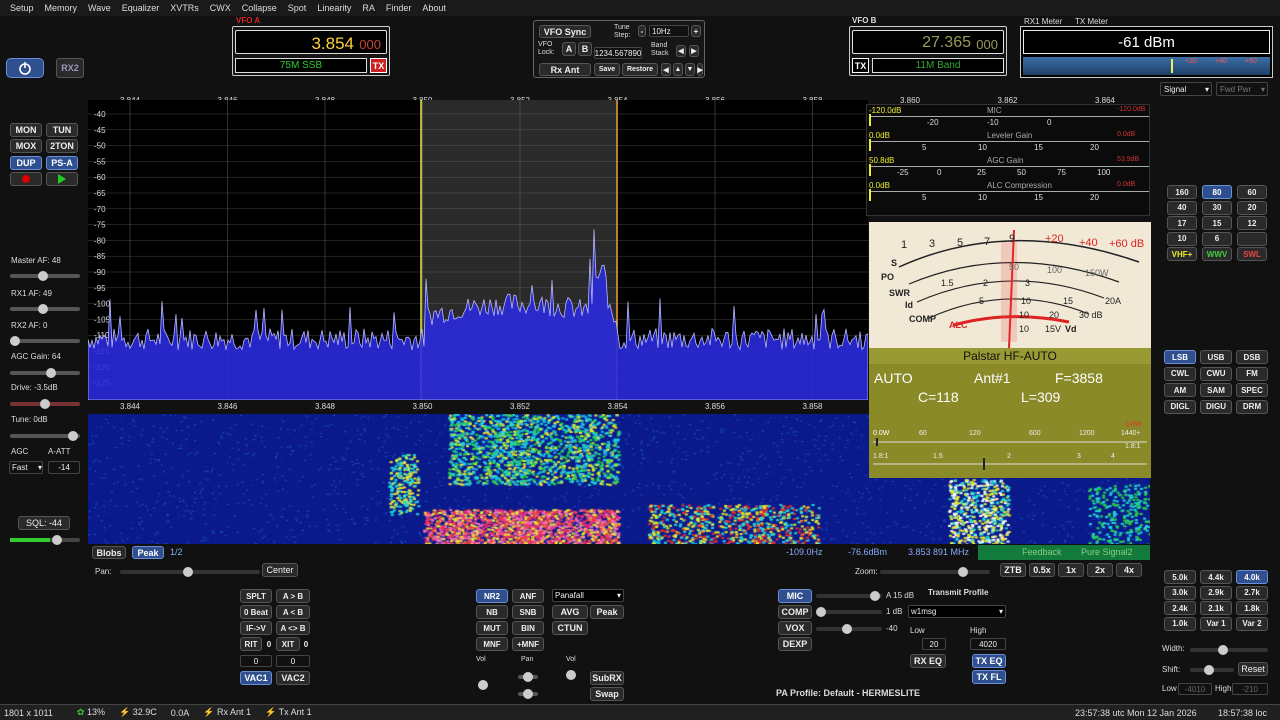 The height and width of the screenshot is (720, 1280). Describe the element at coordinates (1216, 390) in the screenshot. I see `mode-button-sam: SAM` at that location.